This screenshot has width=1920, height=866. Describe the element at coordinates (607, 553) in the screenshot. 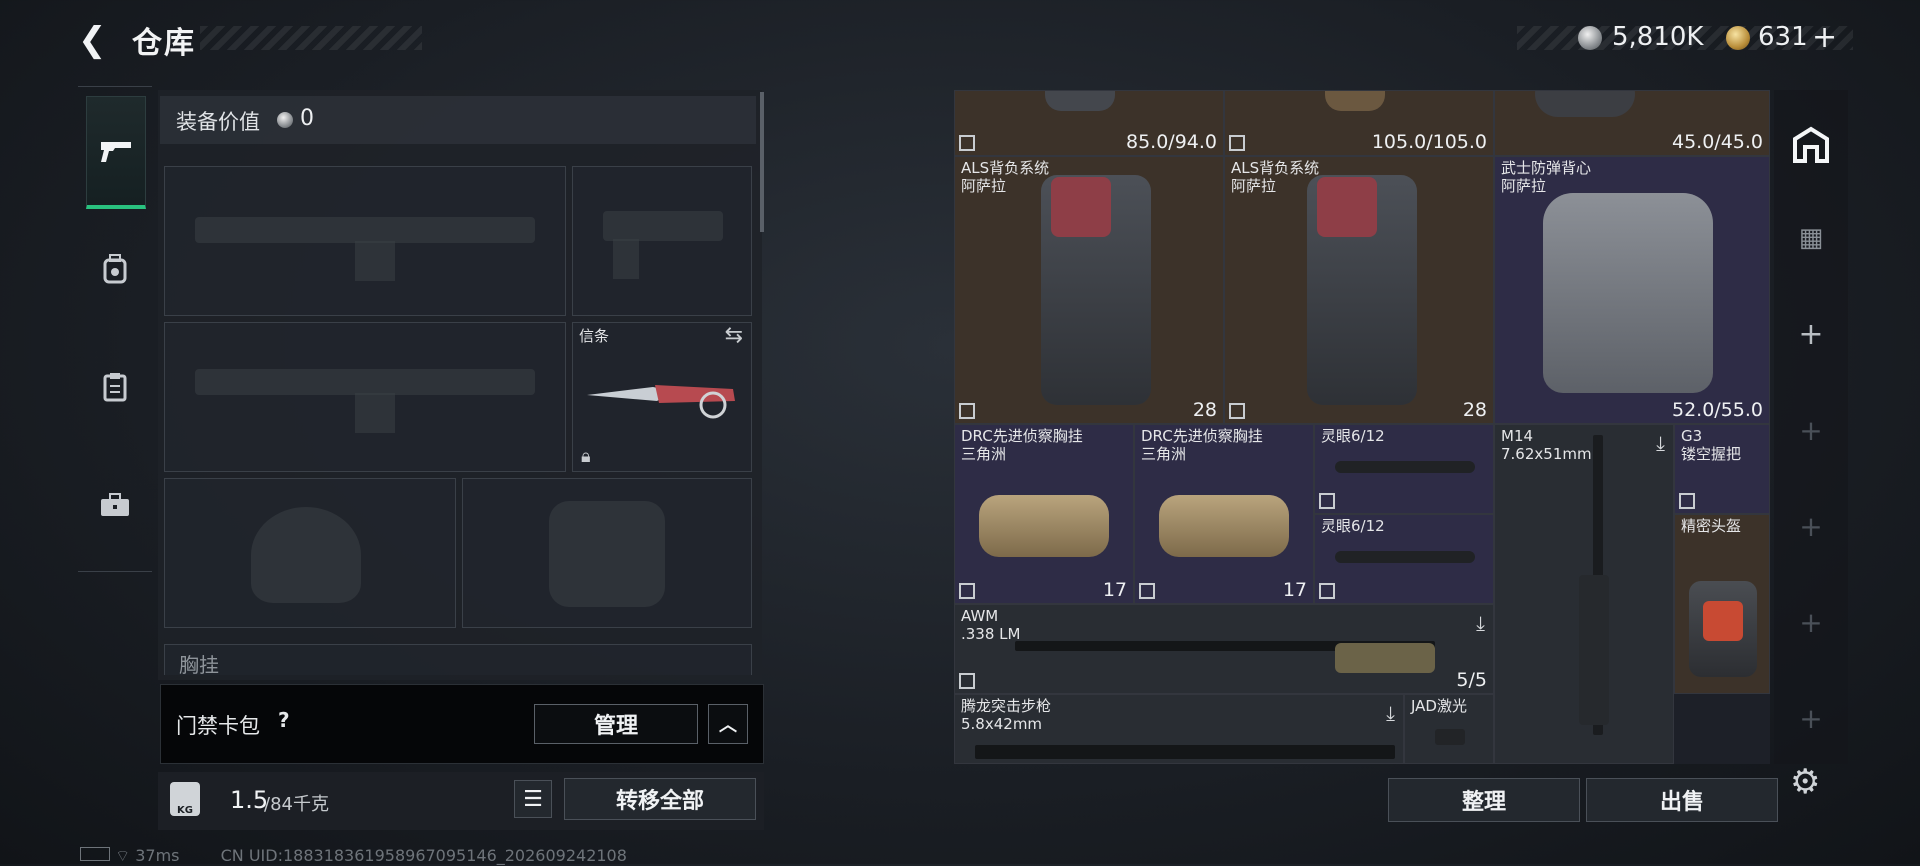

I see `armor-slot` at that location.